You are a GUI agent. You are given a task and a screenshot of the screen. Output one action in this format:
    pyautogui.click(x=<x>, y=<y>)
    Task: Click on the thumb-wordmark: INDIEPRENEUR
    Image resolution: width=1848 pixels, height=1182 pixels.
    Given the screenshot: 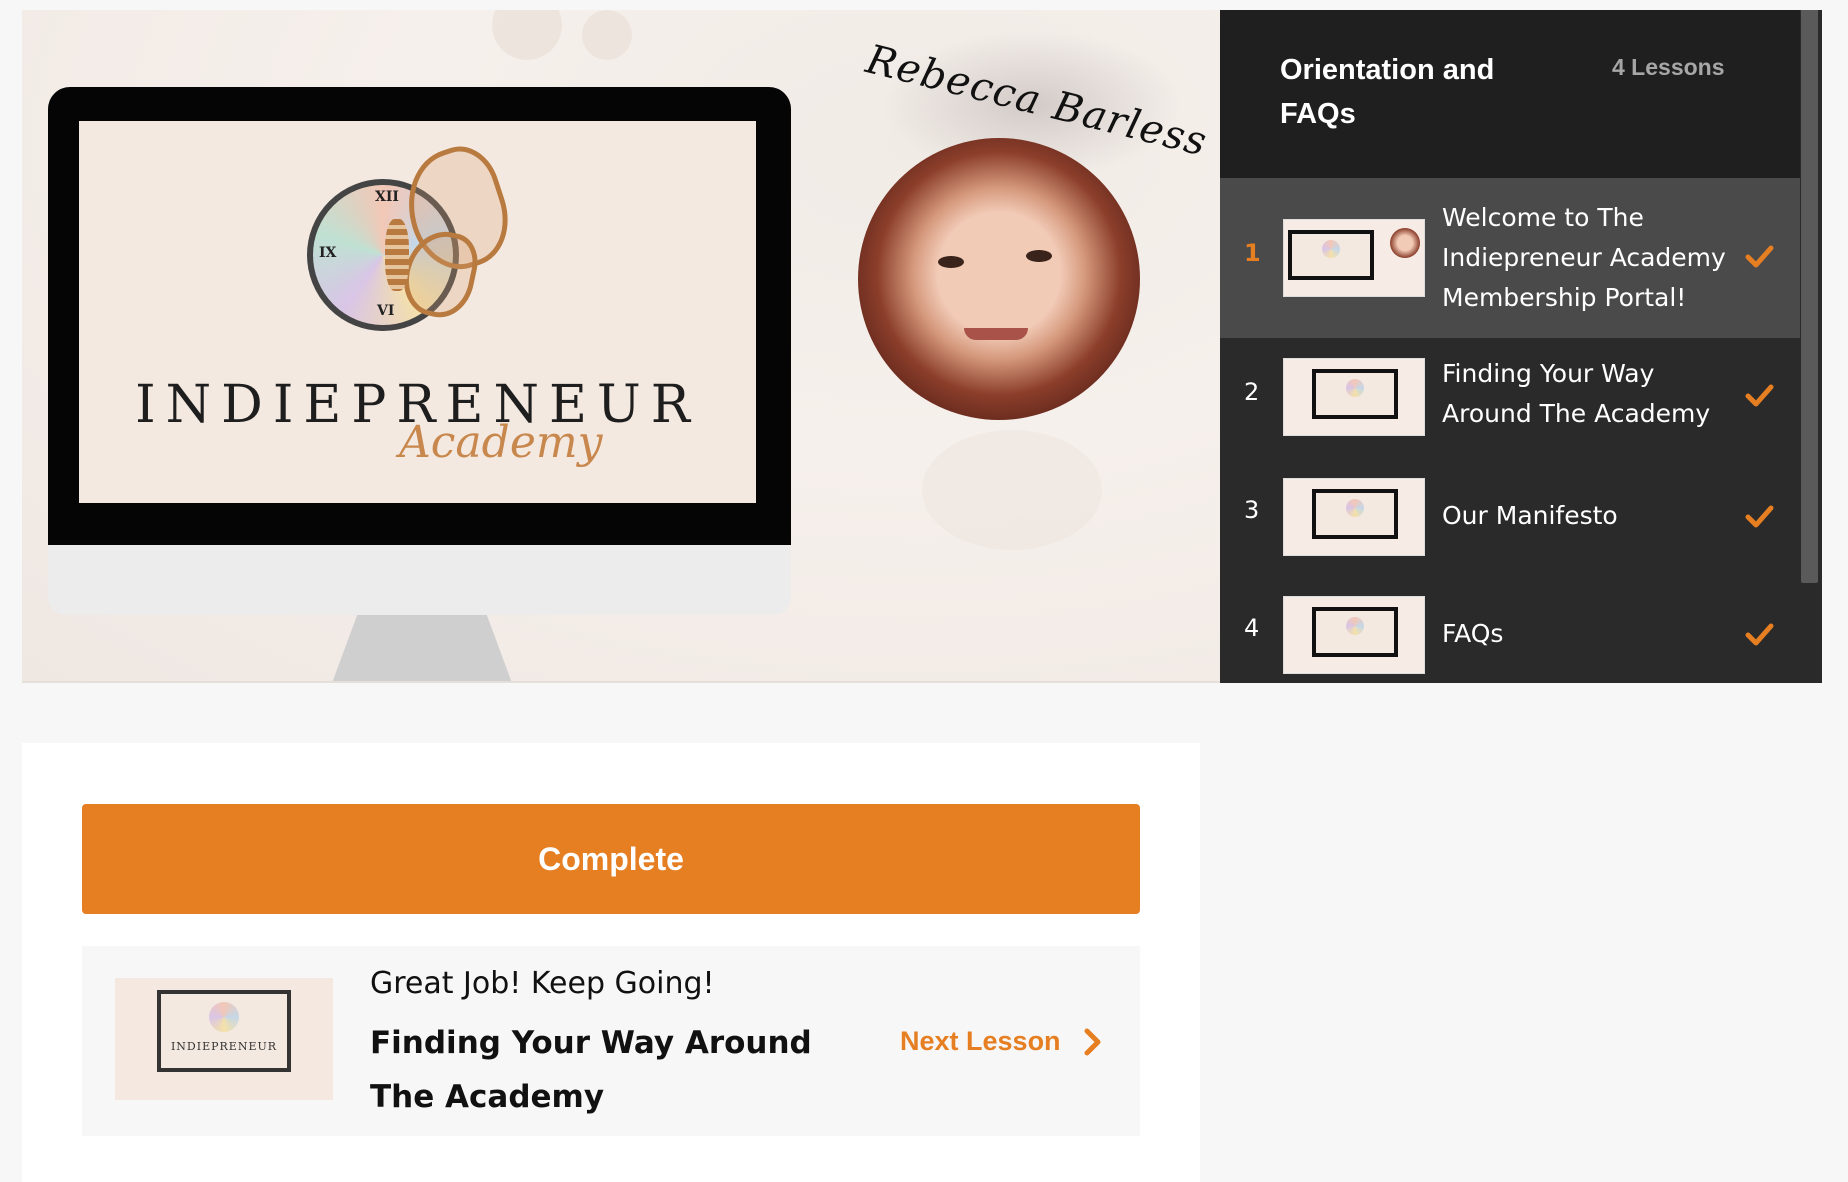 What is the action you would take?
    pyautogui.click(x=224, y=1046)
    